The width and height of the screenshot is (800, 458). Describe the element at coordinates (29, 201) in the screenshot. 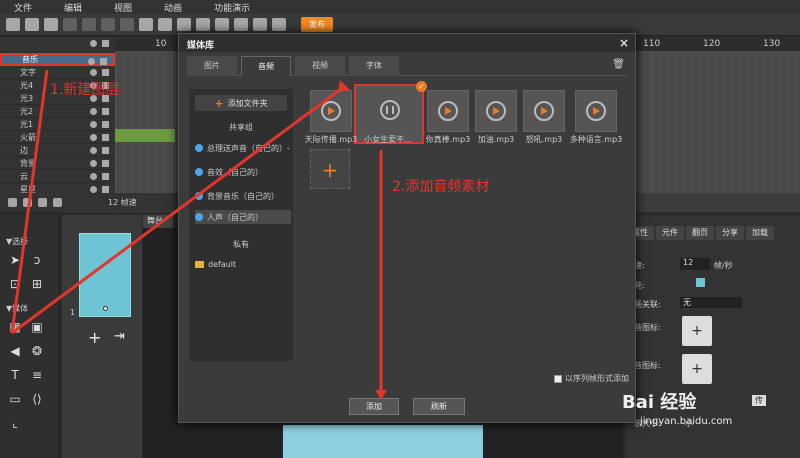

I see `arrow-line` at that location.